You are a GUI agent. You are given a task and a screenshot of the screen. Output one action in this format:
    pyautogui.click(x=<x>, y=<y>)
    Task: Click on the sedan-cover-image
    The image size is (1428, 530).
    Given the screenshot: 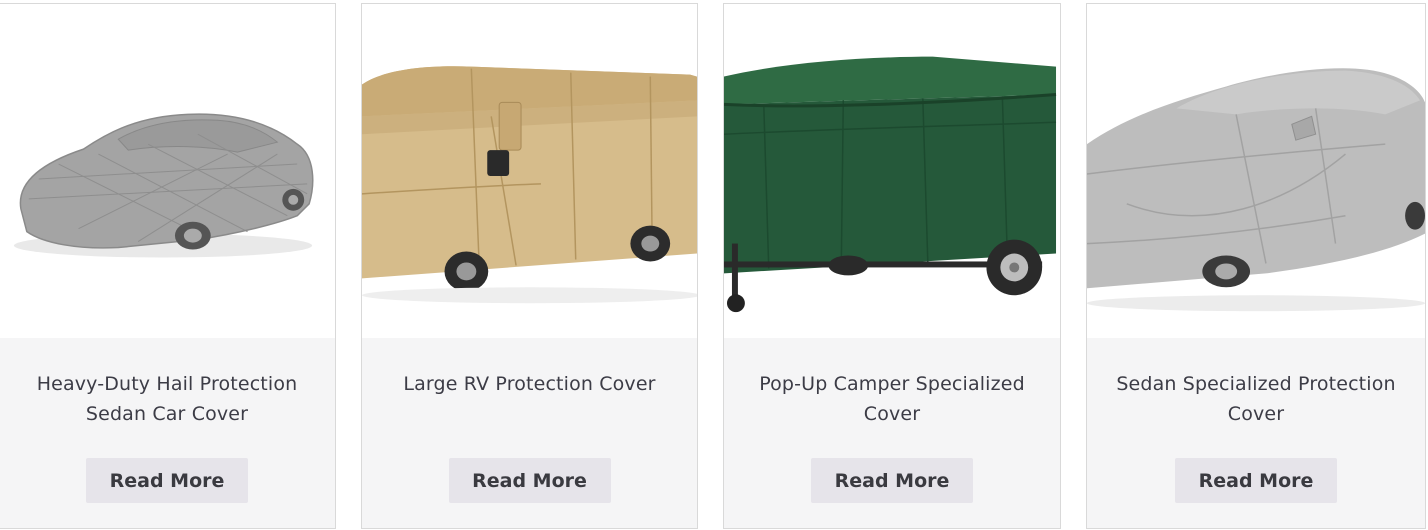 What is the action you would take?
    pyautogui.click(x=1256, y=190)
    